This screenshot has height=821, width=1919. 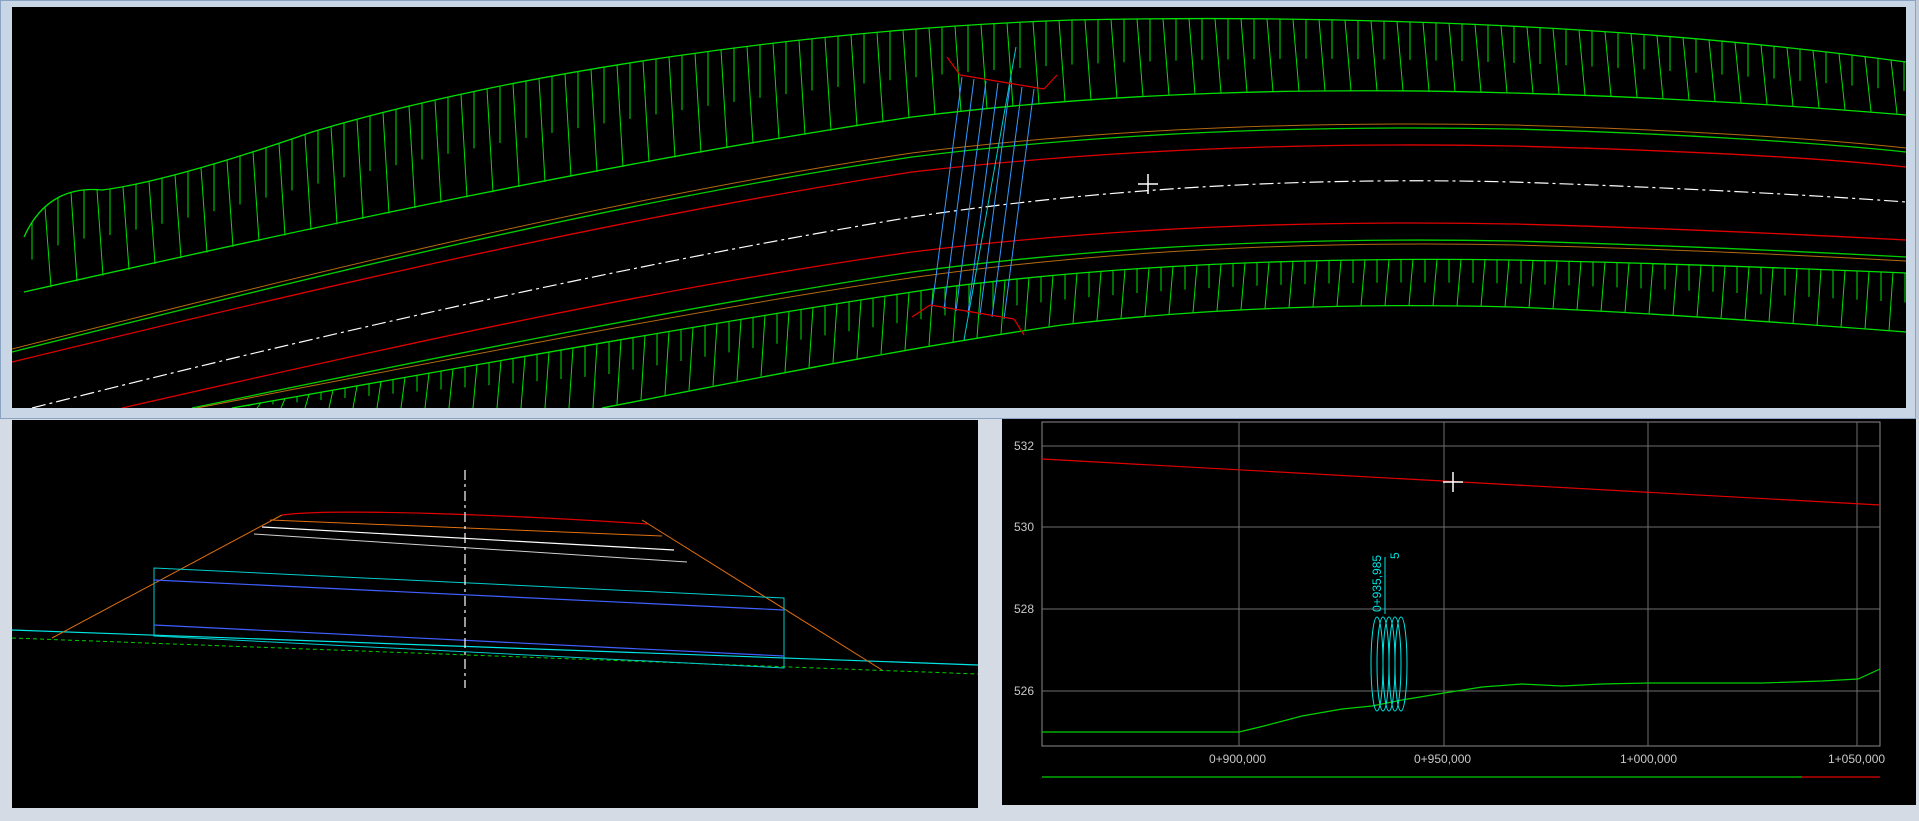 I want to click on embankment-left-slope, so click(x=167, y=576).